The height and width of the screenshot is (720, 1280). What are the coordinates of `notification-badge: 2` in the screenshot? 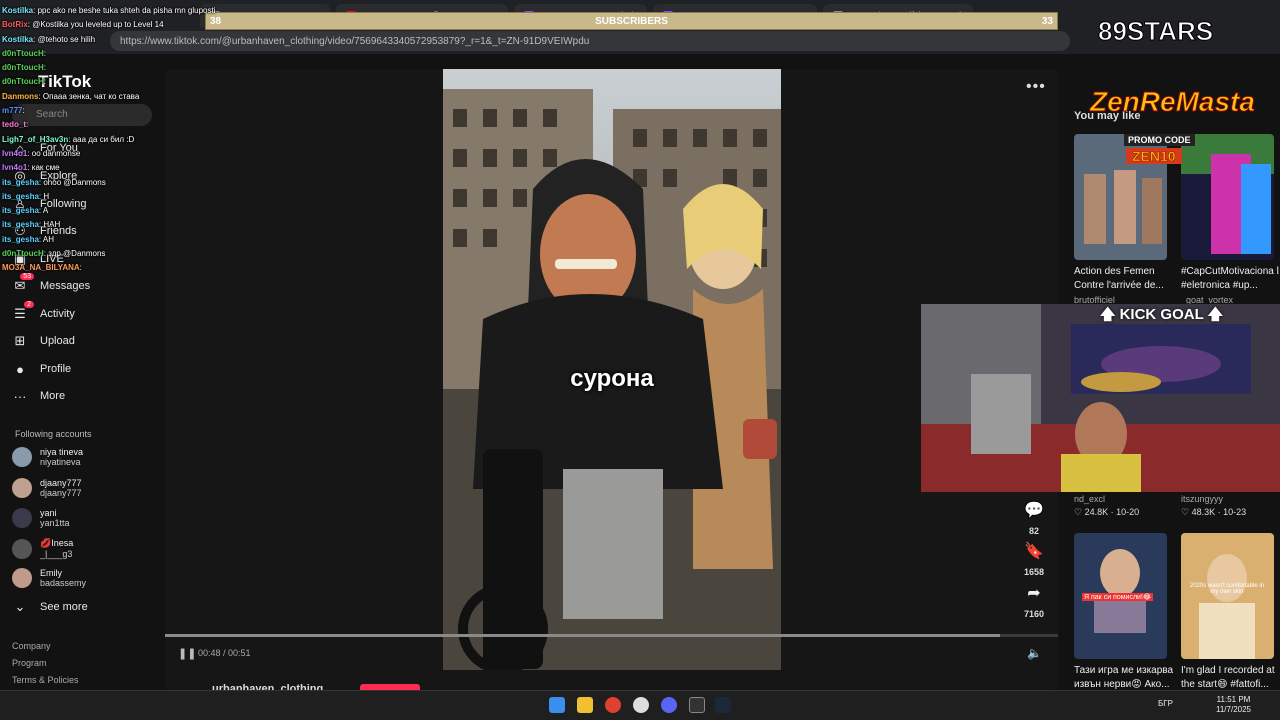 It's located at (29, 304).